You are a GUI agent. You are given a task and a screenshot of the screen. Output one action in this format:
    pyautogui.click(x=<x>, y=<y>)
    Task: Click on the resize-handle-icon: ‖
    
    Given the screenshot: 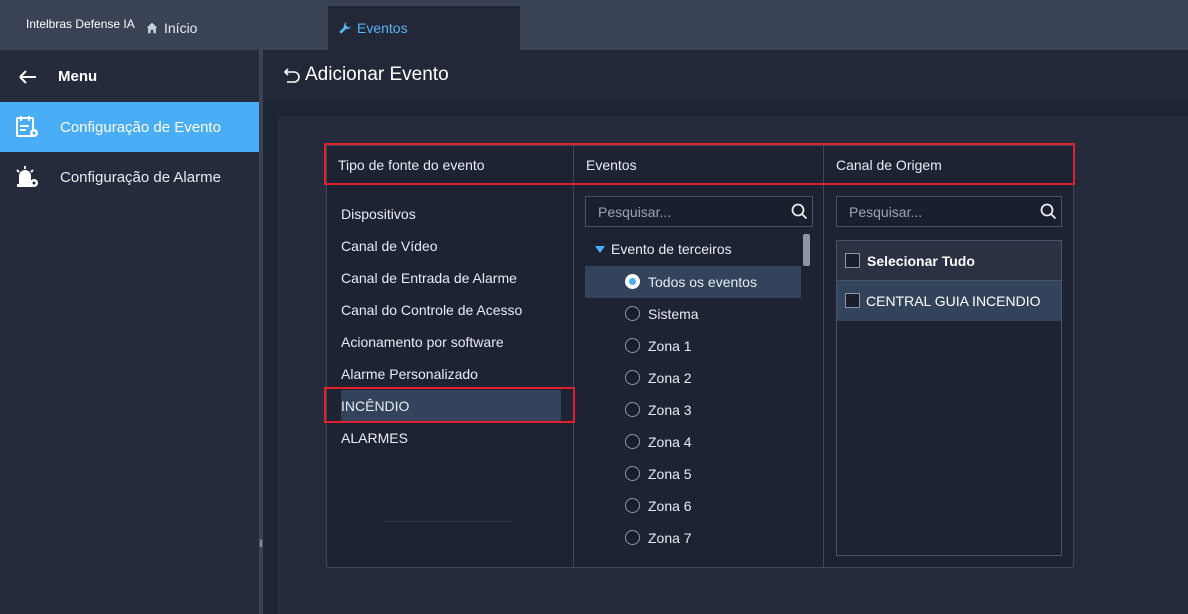 What is the action you would take?
    pyautogui.click(x=261, y=545)
    